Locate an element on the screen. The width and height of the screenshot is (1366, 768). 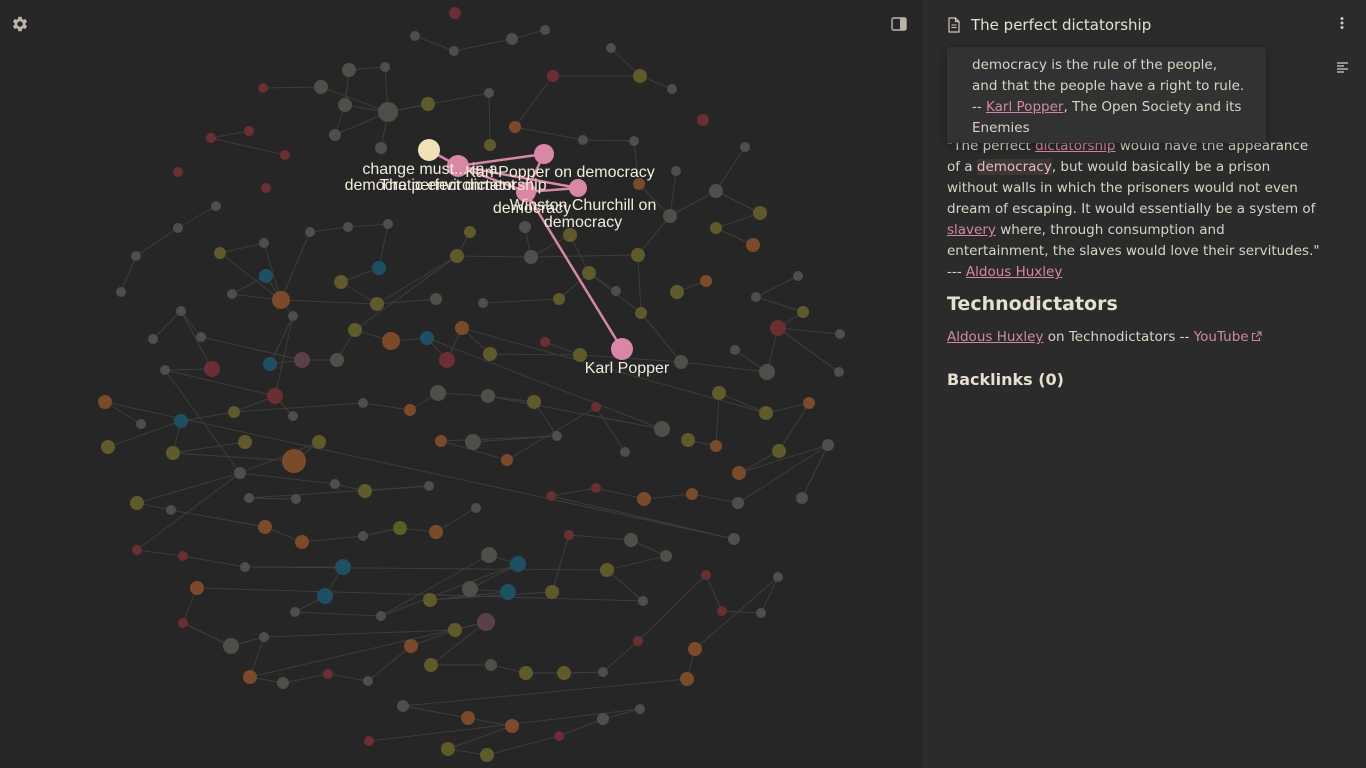
settings-gear-icon is located at coordinates (20, 24).